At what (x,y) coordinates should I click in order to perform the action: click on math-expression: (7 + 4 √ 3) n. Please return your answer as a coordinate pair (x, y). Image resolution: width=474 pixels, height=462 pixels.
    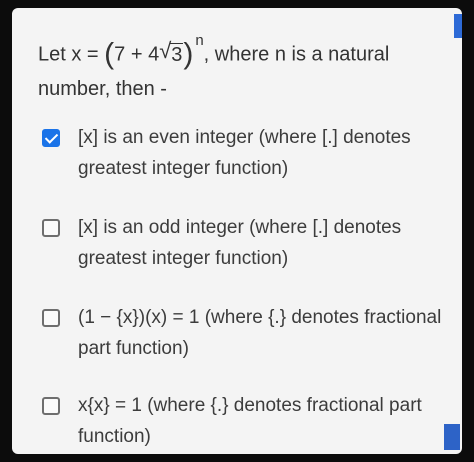
    Looking at the image, I should click on (154, 51).